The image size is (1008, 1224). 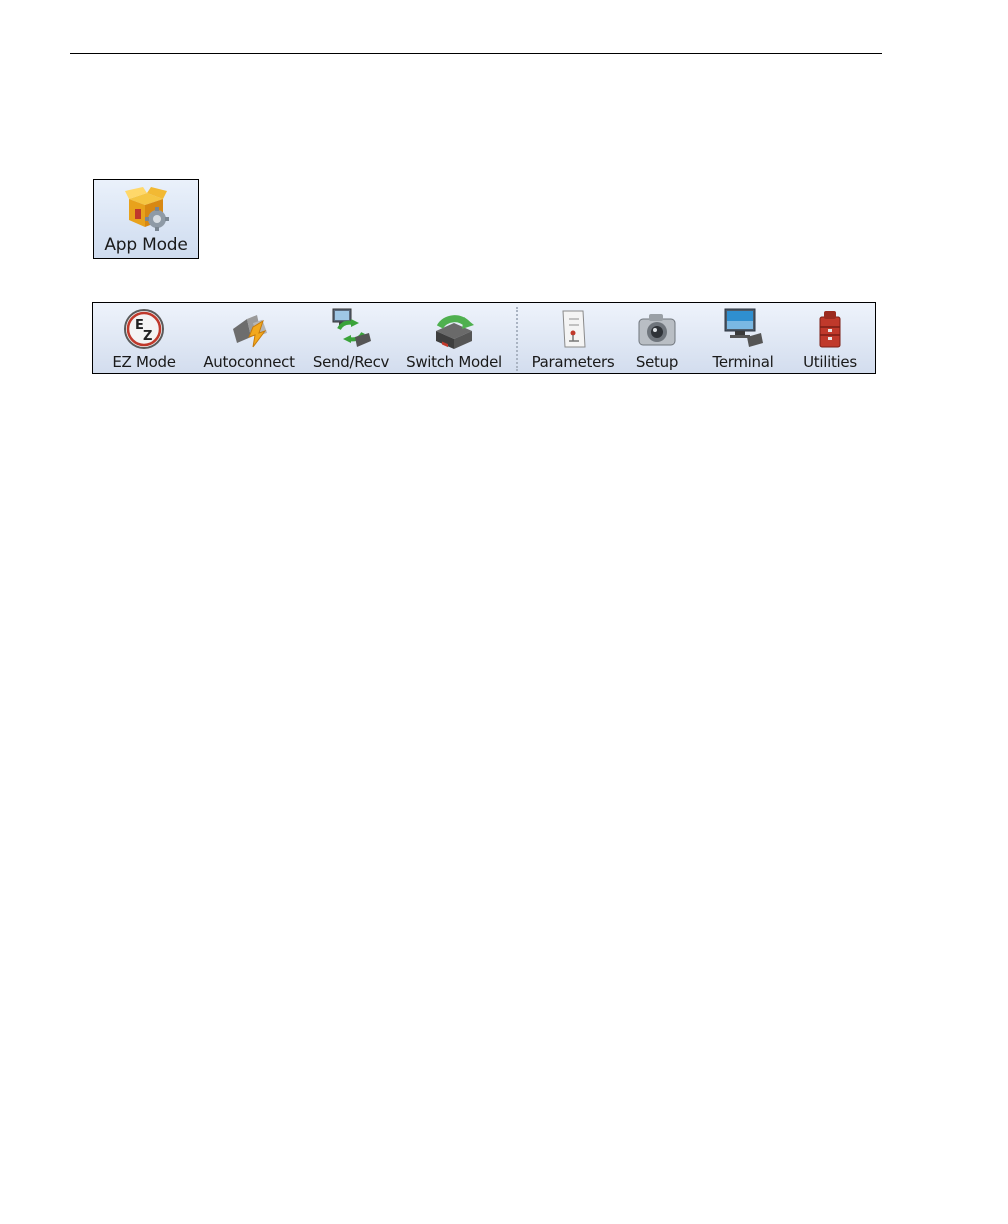 I want to click on switch-model-label: Switch Model, so click(x=454, y=362).